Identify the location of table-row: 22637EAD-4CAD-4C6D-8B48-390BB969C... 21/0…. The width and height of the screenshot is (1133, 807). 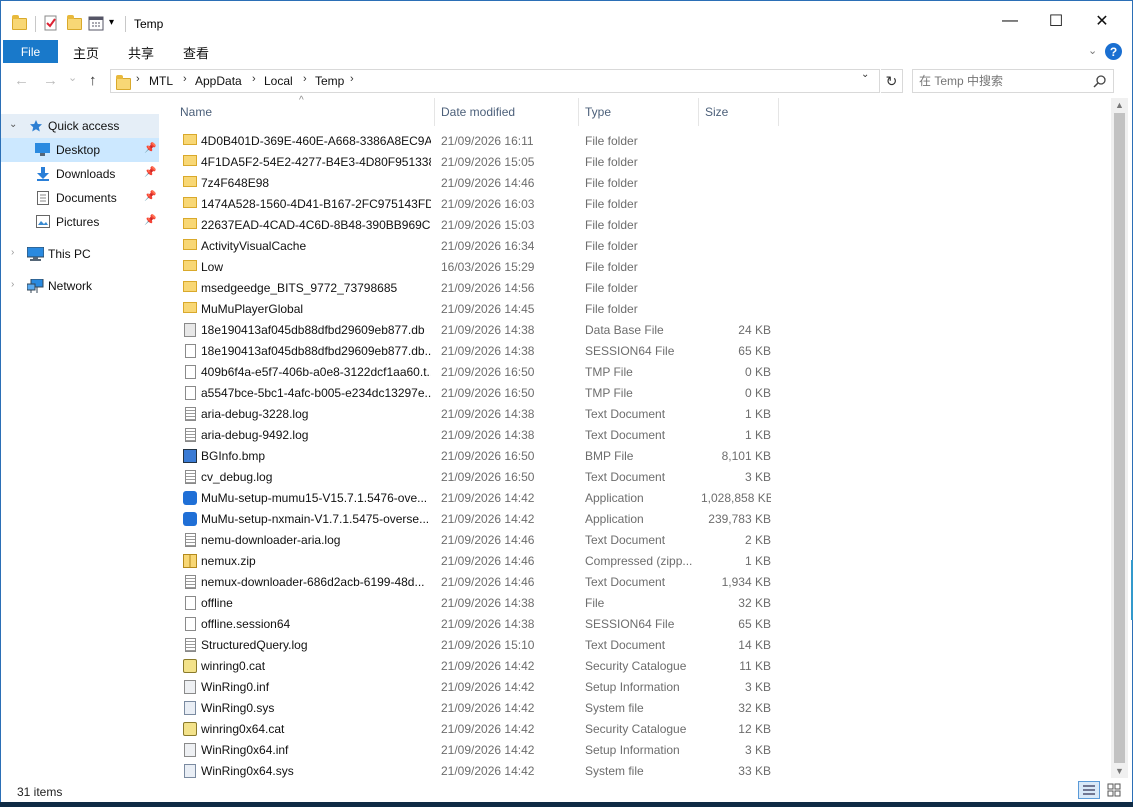
(636, 224).